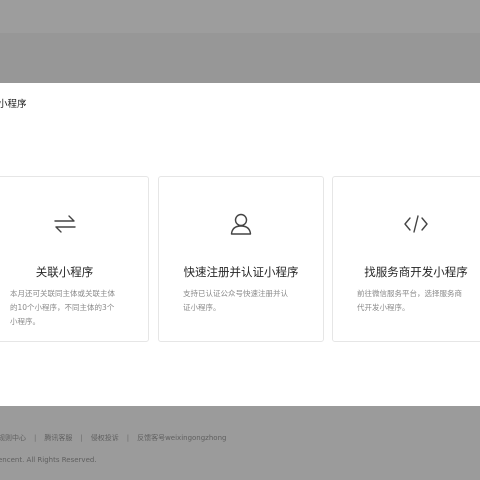 This screenshot has width=480, height=480. I want to click on card-description: 本月还可关联同主体或关联主体 的10个小程序，不同主体的3个 小程序。, so click(69, 308).